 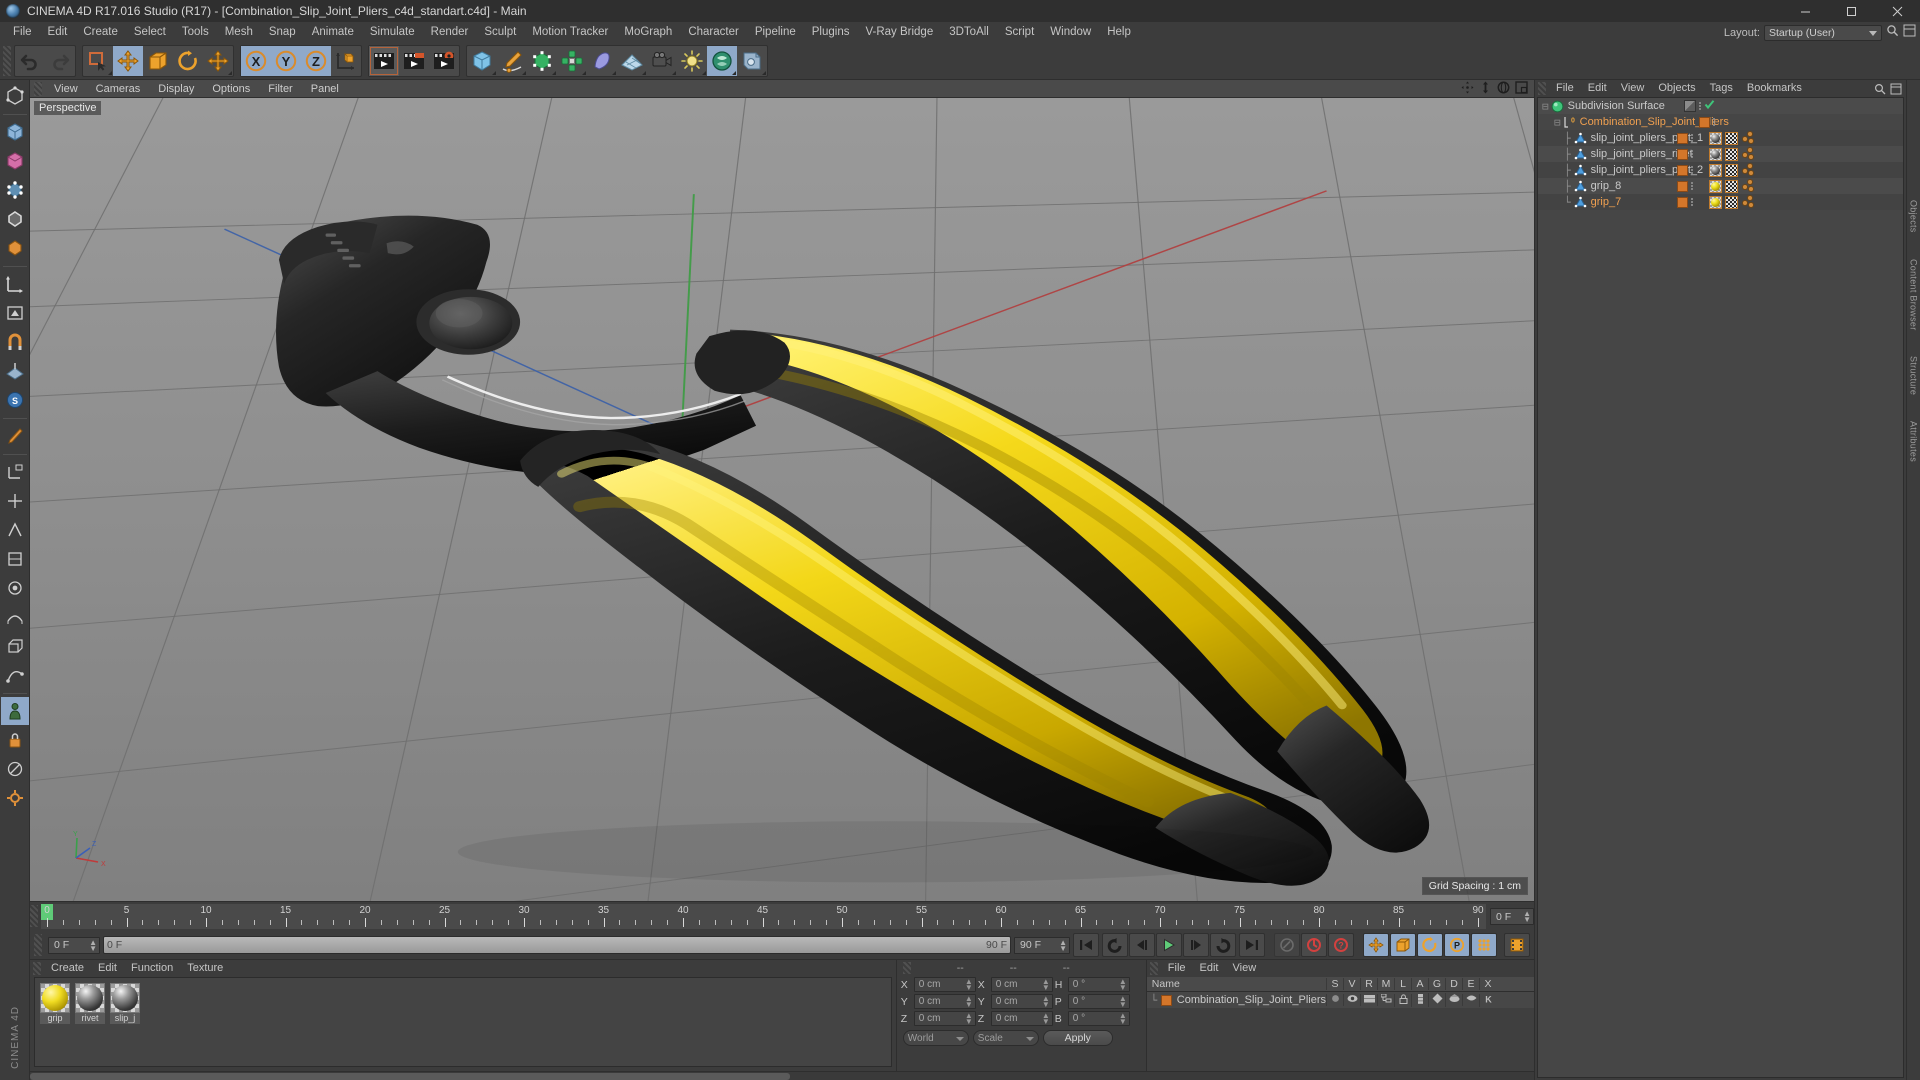 I want to click on timeline-range-slider: 0 F 90 F, so click(x=557, y=945).